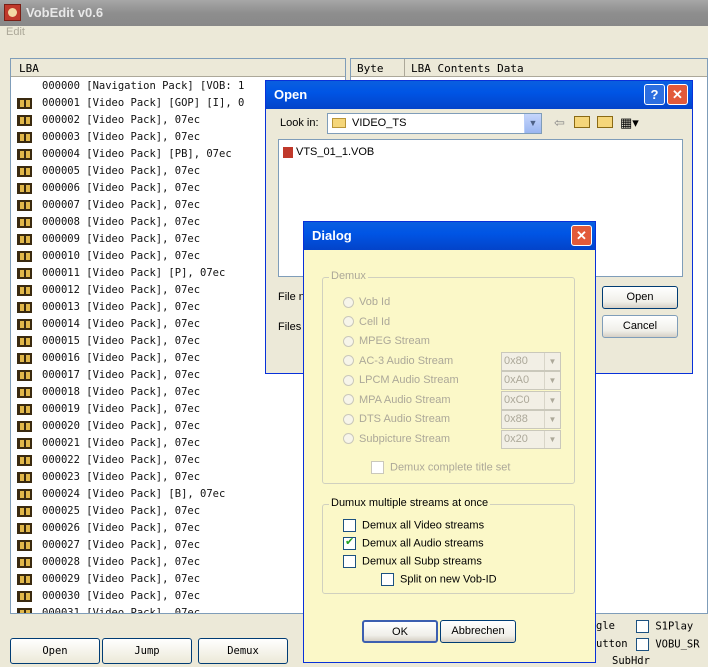 The image size is (708, 667). Describe the element at coordinates (121, 222) in the screenshot. I see `lba-row-text: 000008 [Video Pack], 07ec` at that location.